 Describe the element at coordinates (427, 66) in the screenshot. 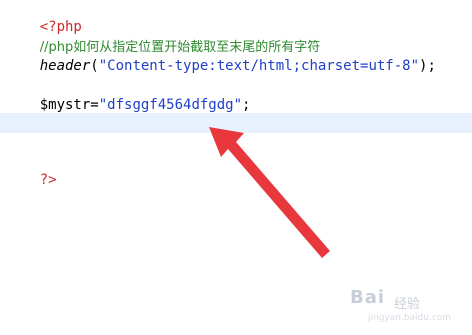

I see `close-paren: );` at that location.